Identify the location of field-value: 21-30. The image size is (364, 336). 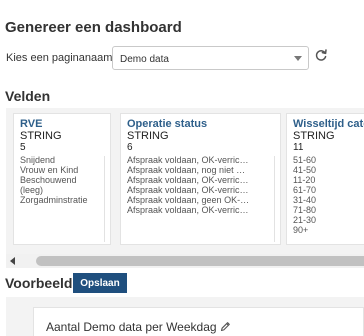
(305, 220).